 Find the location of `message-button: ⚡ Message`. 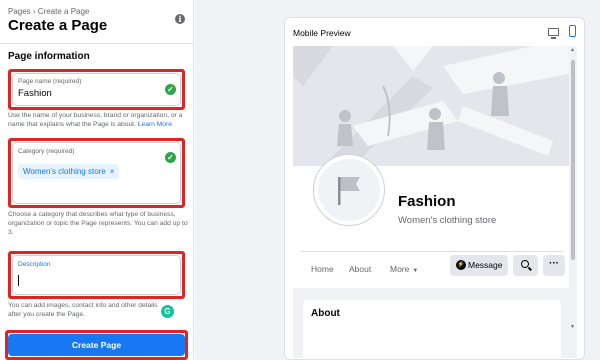

message-button: ⚡ Message is located at coordinates (479, 265).